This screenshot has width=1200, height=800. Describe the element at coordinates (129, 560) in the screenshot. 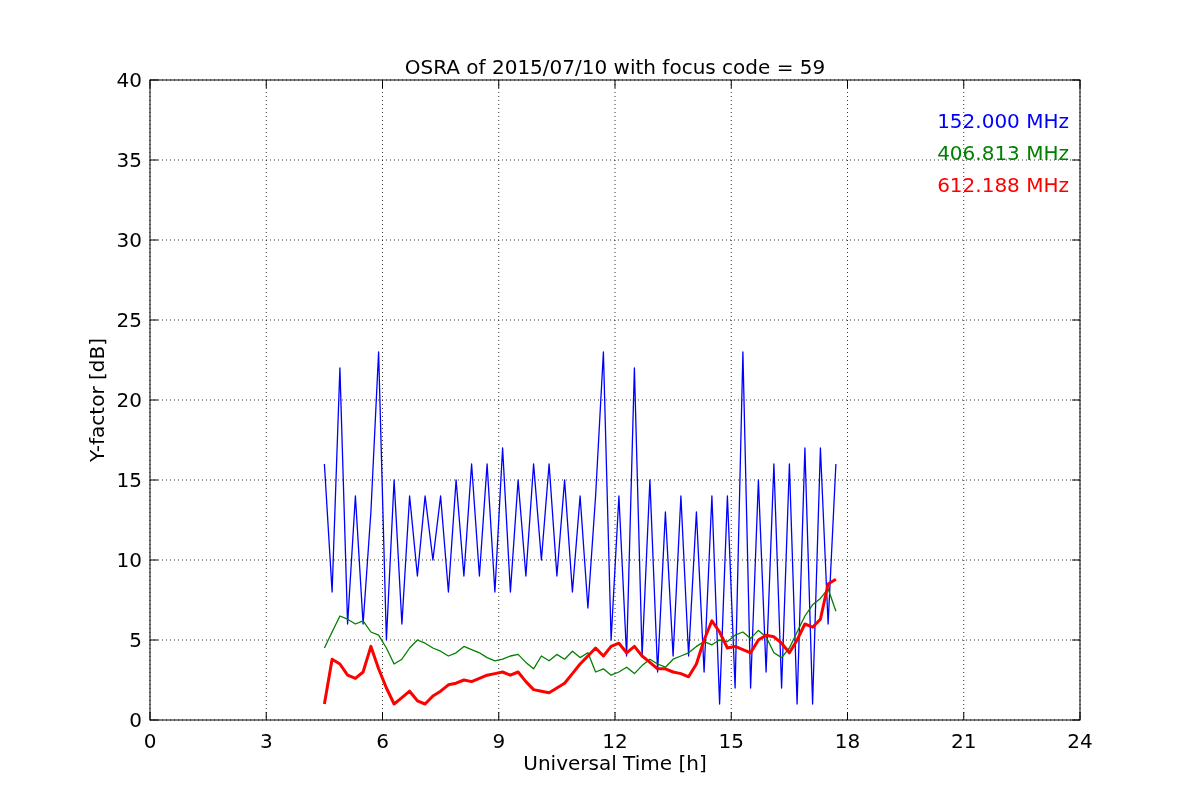

I see `tick-label: 10` at that location.